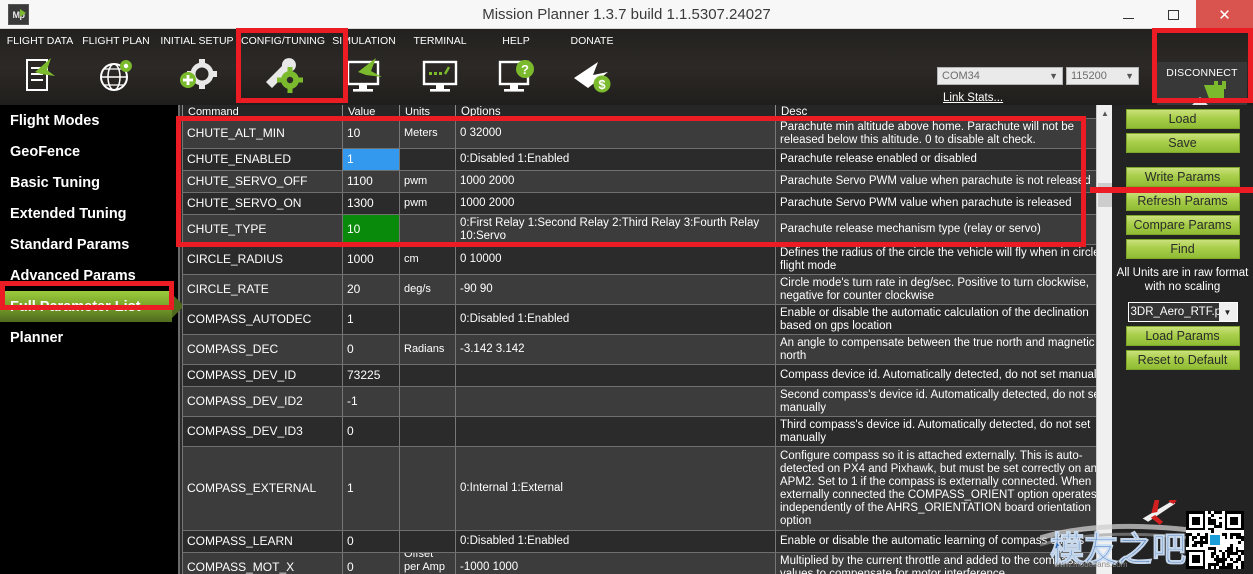 This screenshot has width=1253, height=574. What do you see at coordinates (1104, 339) in the screenshot?
I see `grid-scrollbar: ▲` at bounding box center [1104, 339].